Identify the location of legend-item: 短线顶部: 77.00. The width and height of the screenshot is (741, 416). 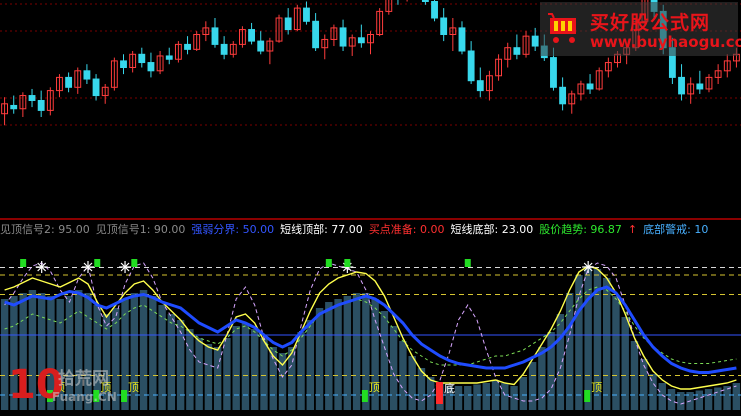
(321, 229).